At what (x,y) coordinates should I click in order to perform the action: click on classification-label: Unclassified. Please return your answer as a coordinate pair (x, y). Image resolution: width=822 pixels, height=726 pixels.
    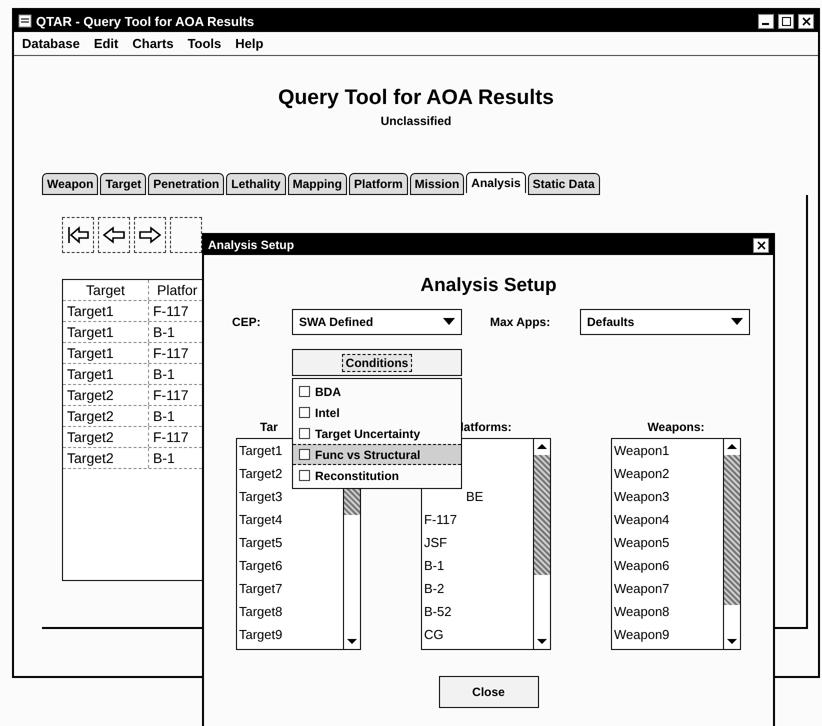
    Looking at the image, I should click on (416, 121).